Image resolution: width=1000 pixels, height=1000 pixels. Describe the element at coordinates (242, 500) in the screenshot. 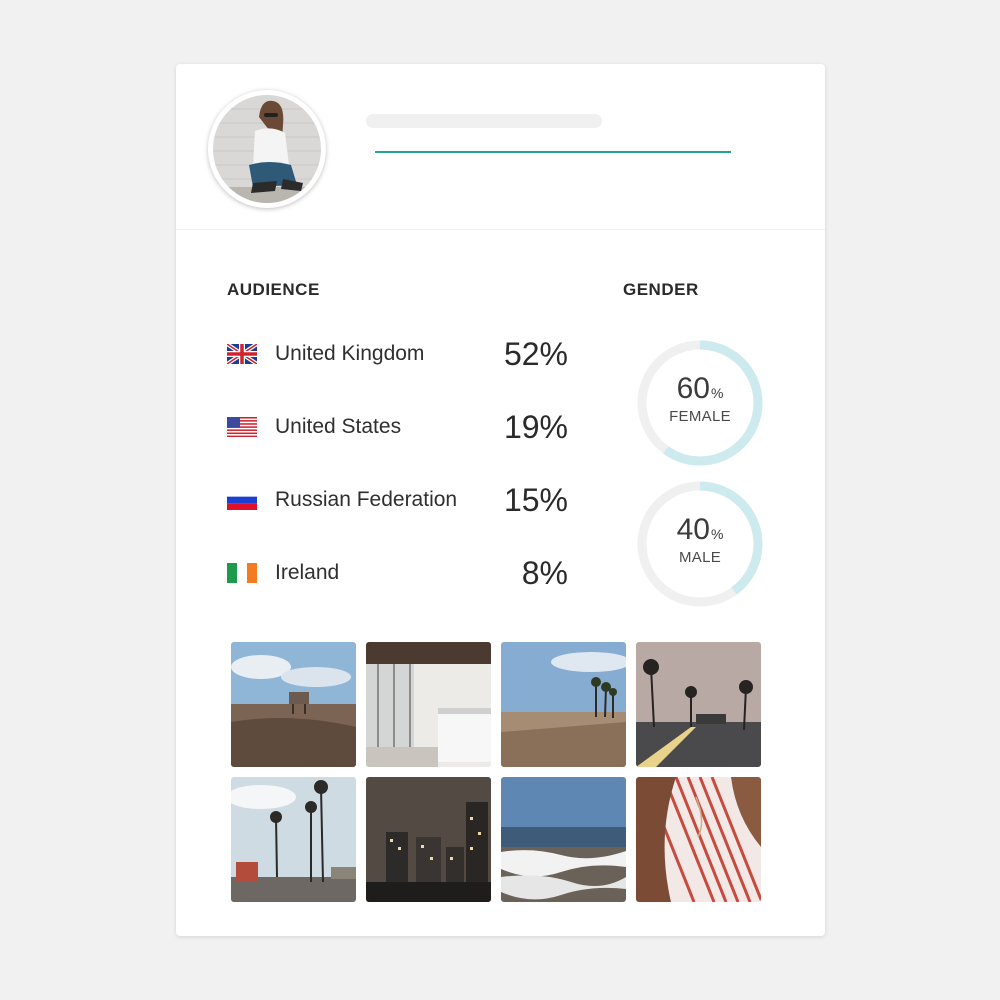

I see `russia-flag-icon` at that location.